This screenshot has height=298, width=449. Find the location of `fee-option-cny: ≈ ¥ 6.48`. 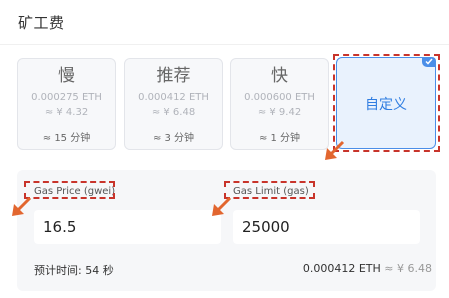

fee-option-cny: ≈ ¥ 6.48 is located at coordinates (173, 112).